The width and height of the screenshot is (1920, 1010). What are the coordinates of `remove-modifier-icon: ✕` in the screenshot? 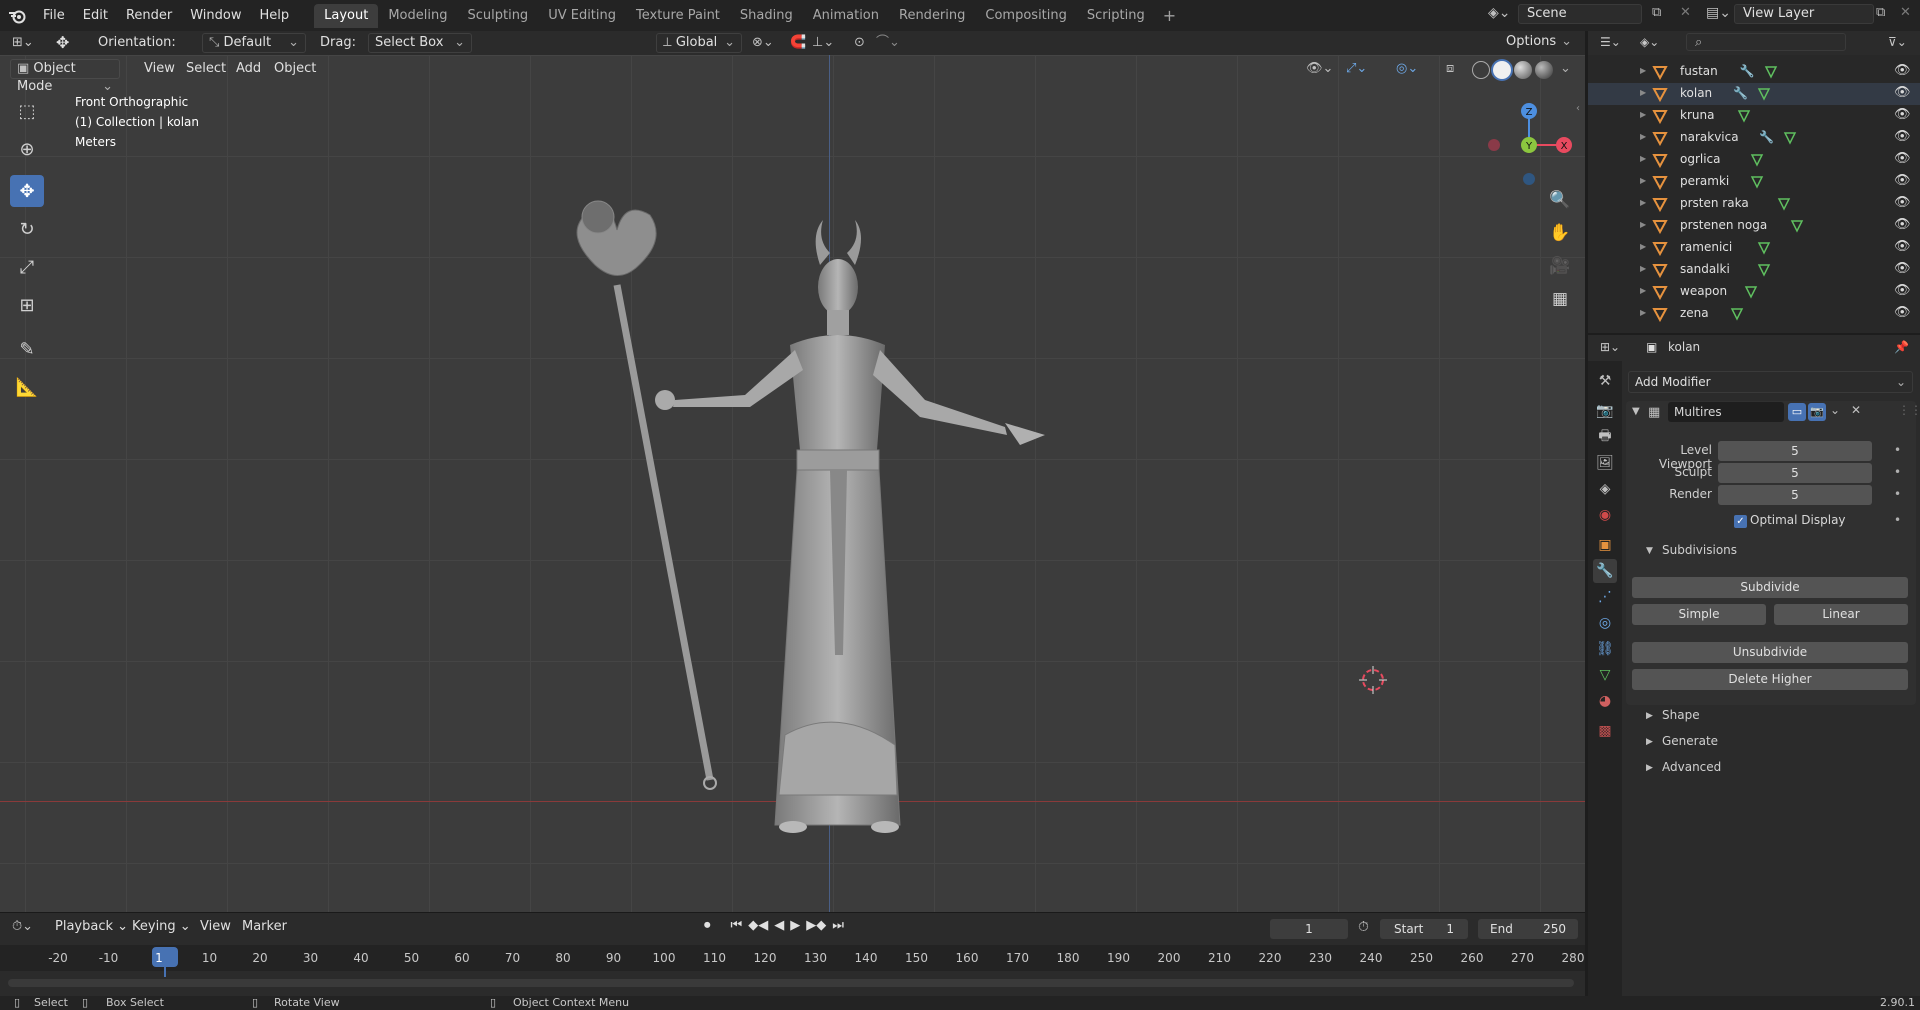 It's located at (1856, 410).